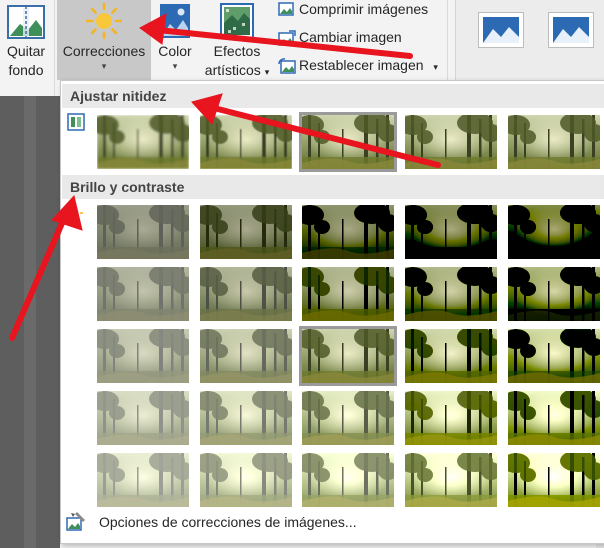 The height and width of the screenshot is (548, 604). Describe the element at coordinates (237, 51) in the screenshot. I see `artistic-effects-label-1: Efectos` at that location.